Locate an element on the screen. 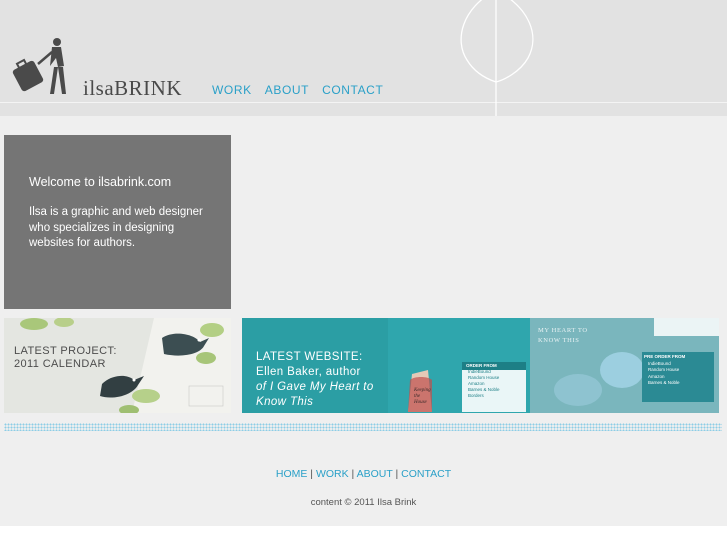 The image size is (727, 545). footer-link-work: WORK is located at coordinates (332, 474).